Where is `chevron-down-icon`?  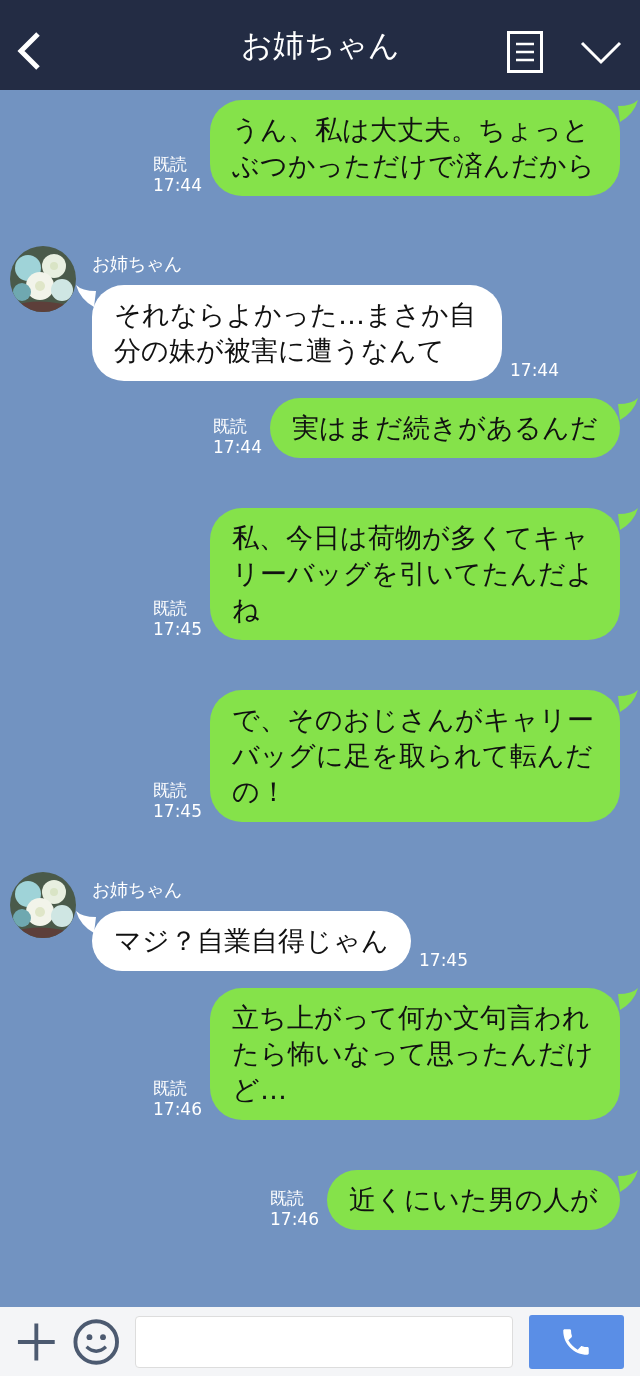
chevron-down-icon is located at coordinates (601, 53).